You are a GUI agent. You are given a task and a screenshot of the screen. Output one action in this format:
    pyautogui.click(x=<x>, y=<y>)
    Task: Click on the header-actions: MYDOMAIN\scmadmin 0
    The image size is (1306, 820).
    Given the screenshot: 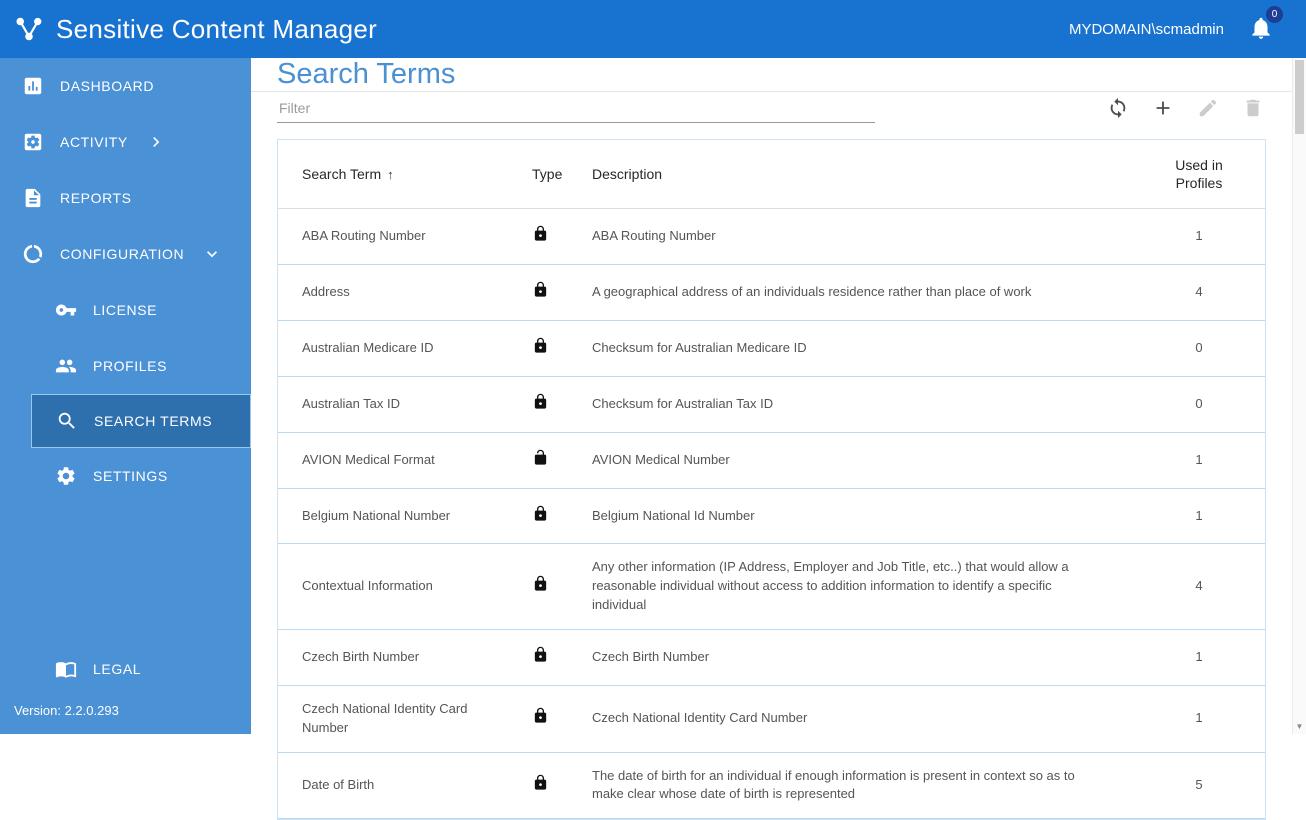 What is the action you would take?
    pyautogui.click(x=1175, y=24)
    